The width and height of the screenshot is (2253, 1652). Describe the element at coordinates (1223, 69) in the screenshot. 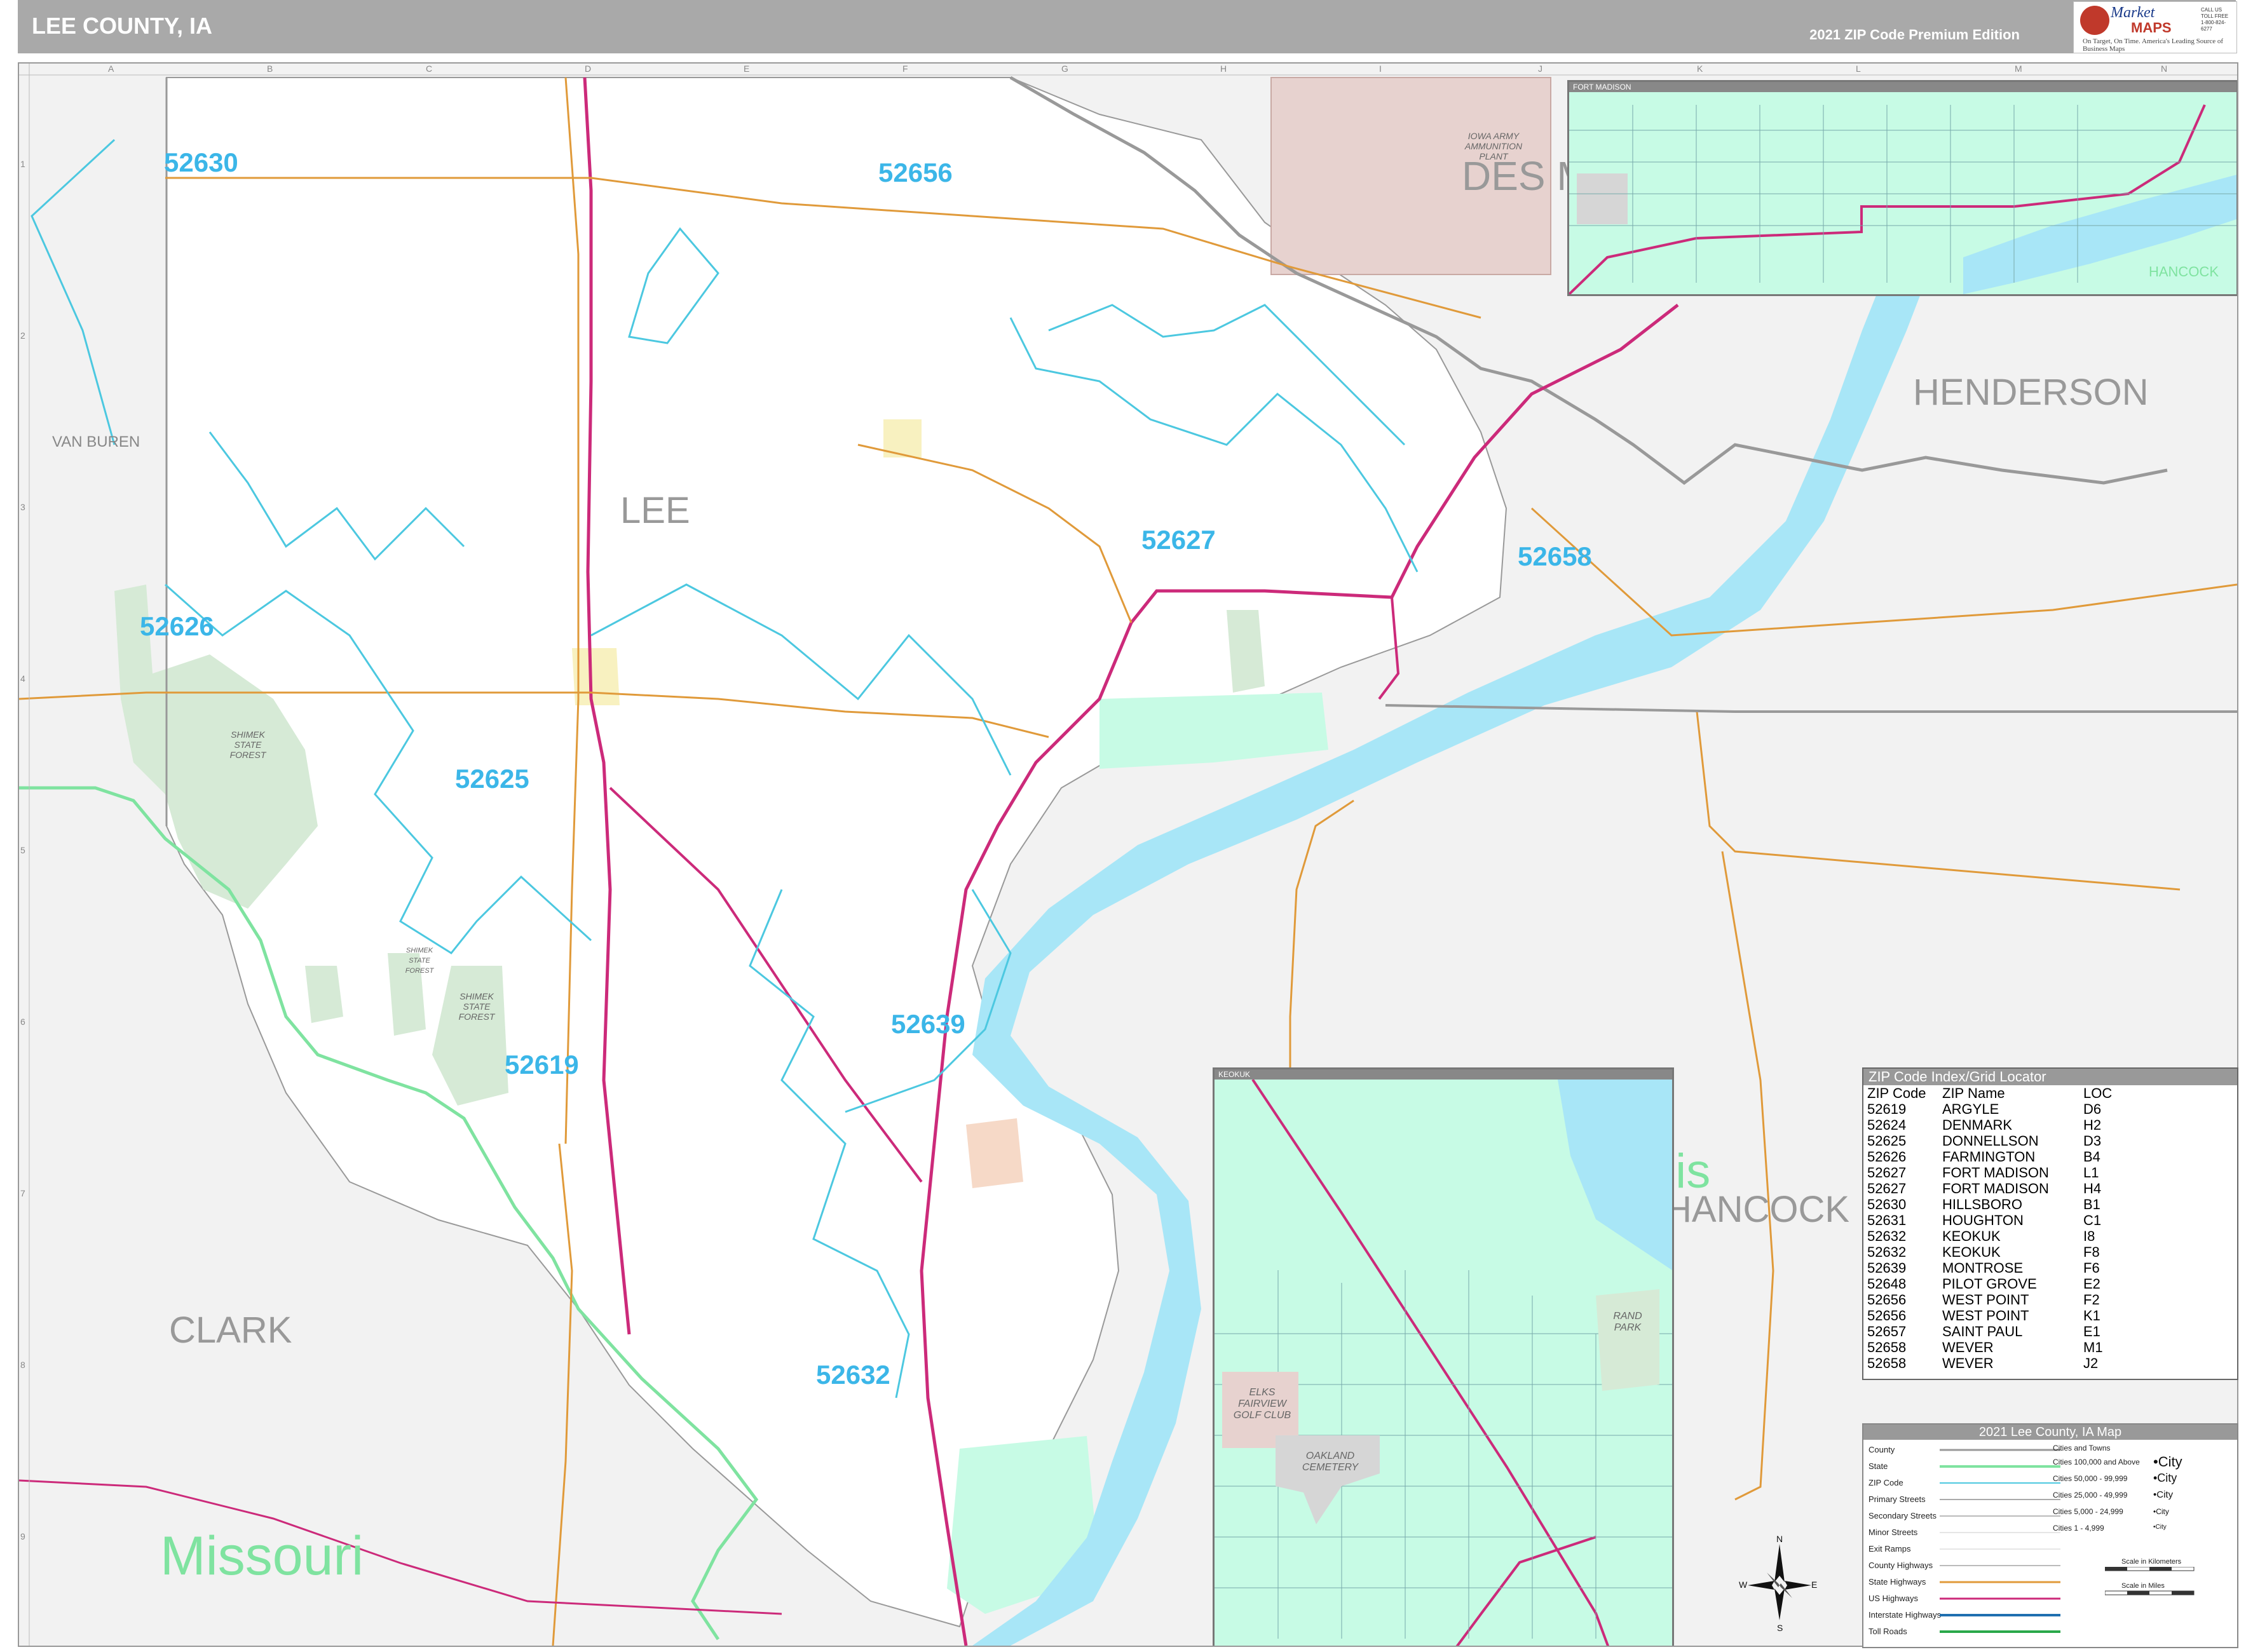

I see `grid-col-H: H` at that location.